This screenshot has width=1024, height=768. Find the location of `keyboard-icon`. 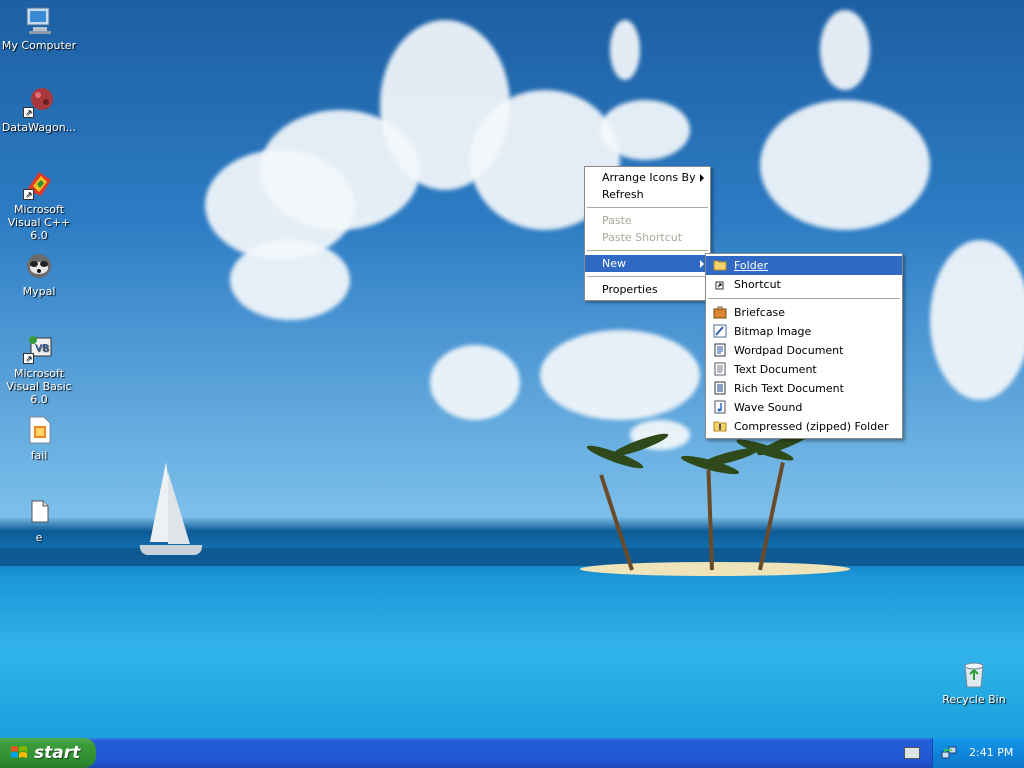

keyboard-icon is located at coordinates (912, 753).